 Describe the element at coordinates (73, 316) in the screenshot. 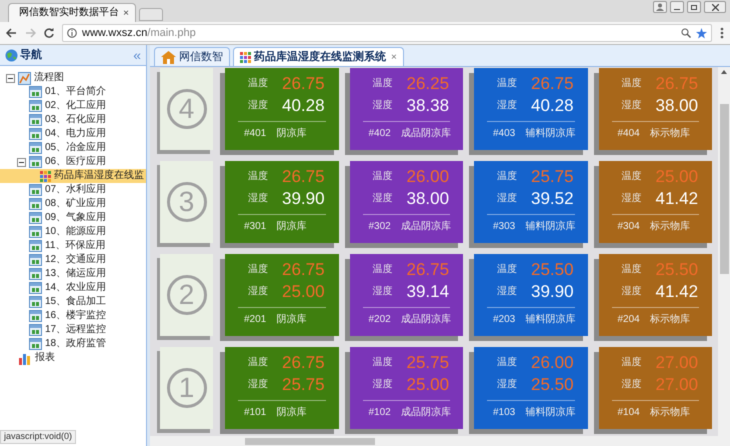

I see `tree-item: 16、楼宇监控` at that location.